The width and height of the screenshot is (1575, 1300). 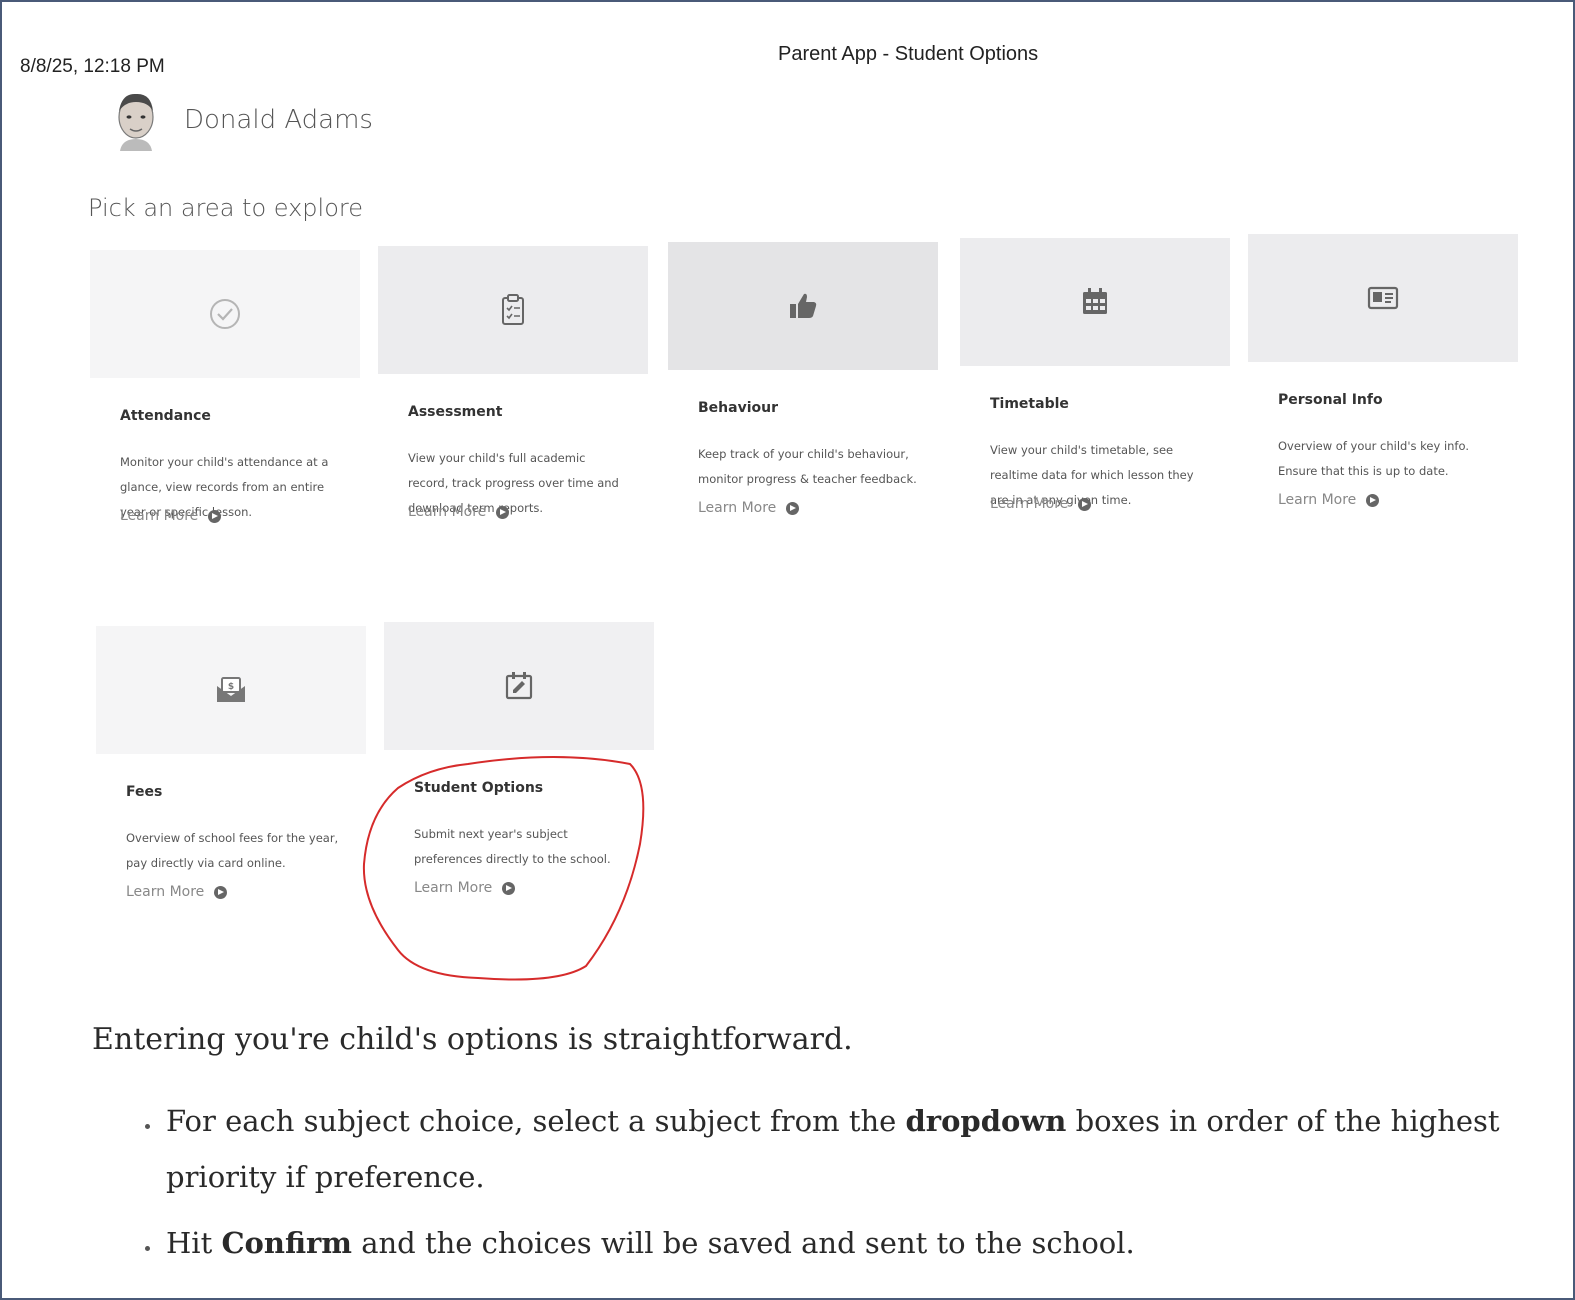 I want to click on card-title: Personal Info, so click(x=1330, y=400).